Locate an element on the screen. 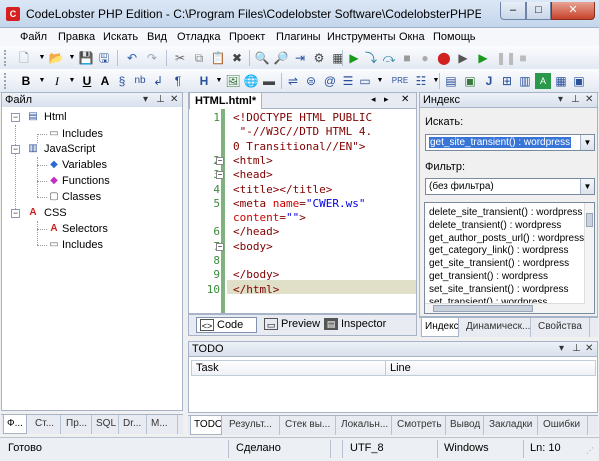  maximize-button: □ is located at coordinates (538, 11).